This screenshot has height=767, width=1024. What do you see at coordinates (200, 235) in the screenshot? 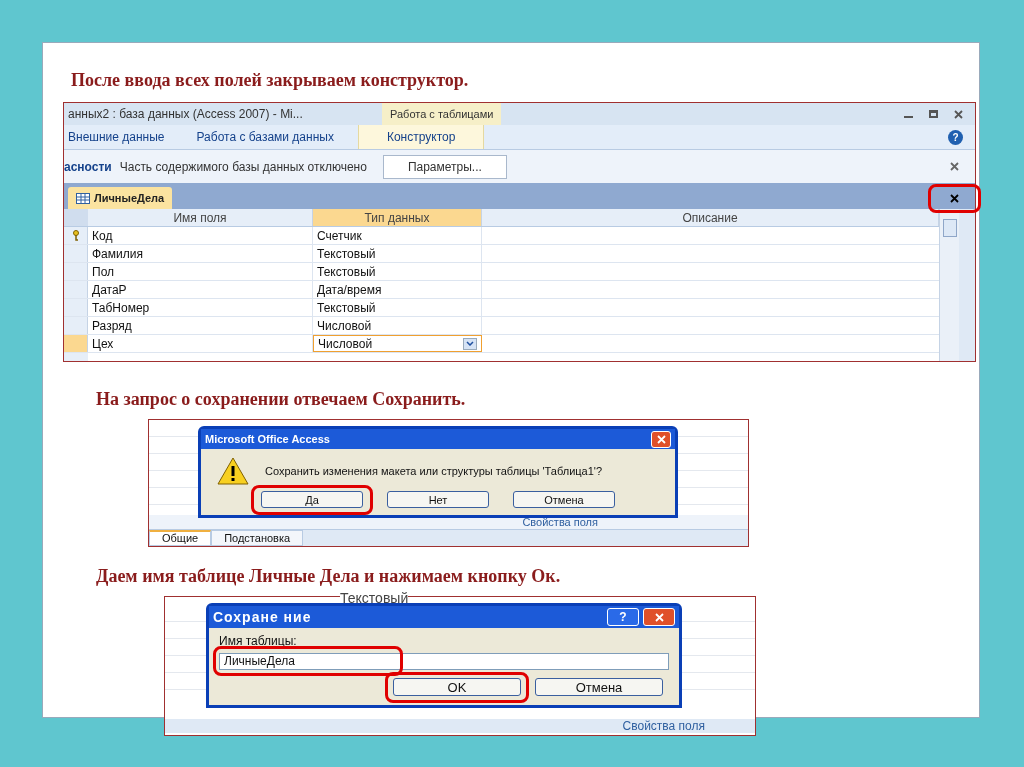
I see `field-name-cell: Код` at bounding box center [200, 235].